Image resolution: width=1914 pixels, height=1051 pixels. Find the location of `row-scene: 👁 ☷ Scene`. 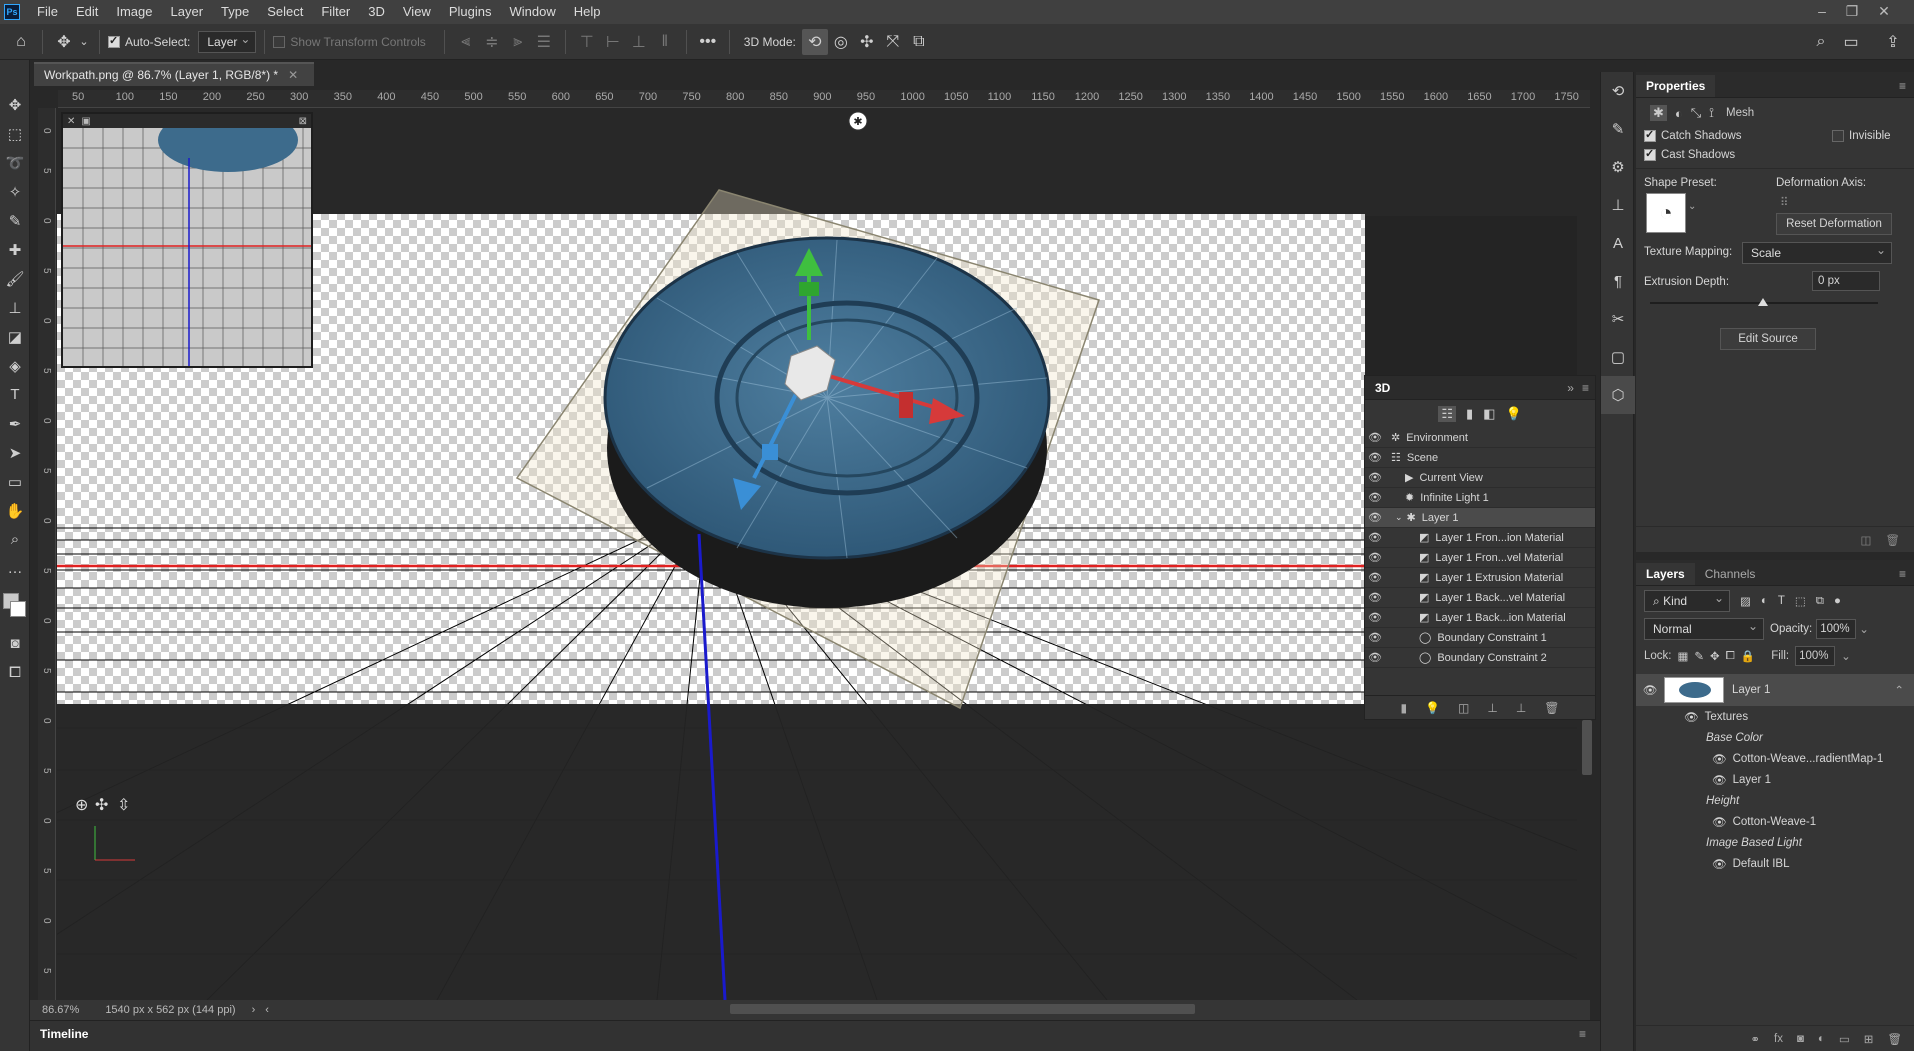

row-scene: 👁 ☷ Scene is located at coordinates (1480, 458).